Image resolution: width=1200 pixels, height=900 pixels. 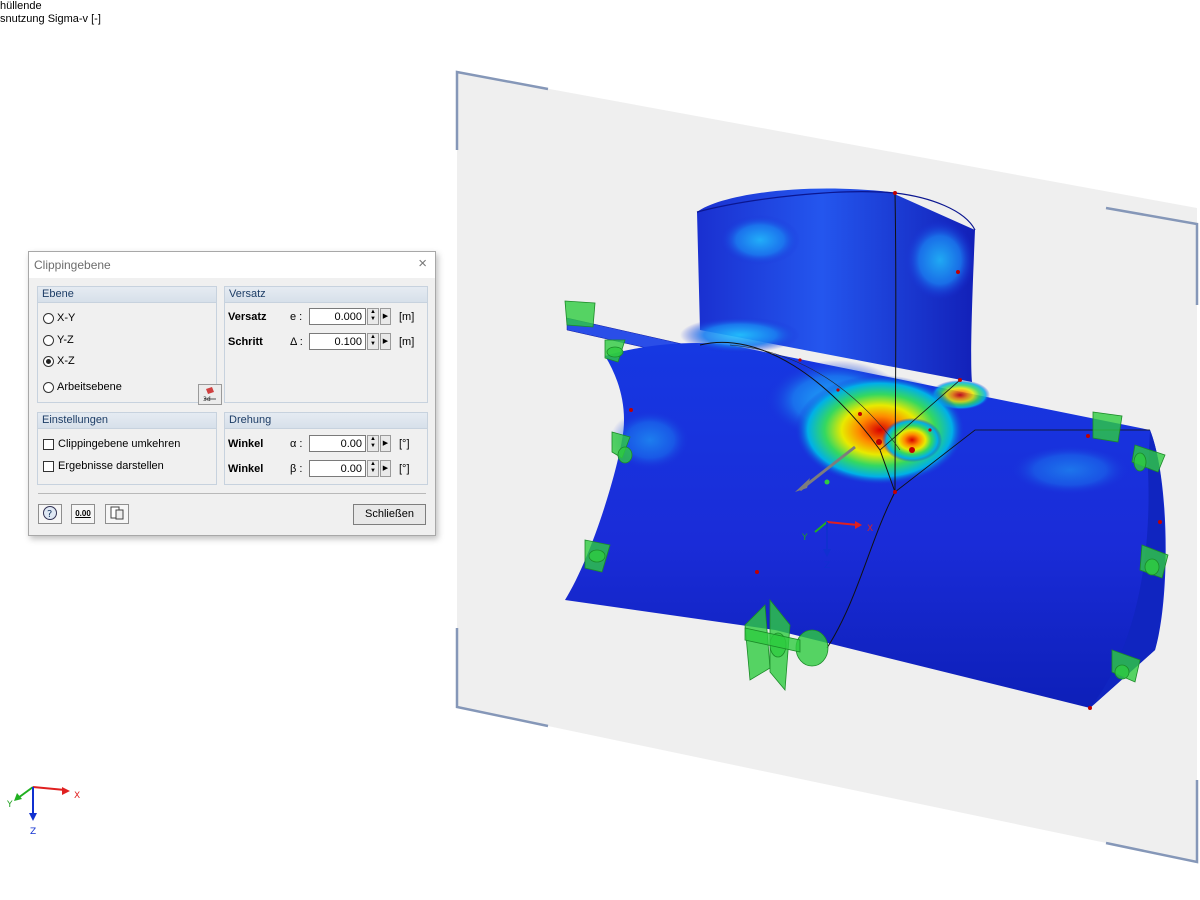 What do you see at coordinates (72, 265) in the screenshot?
I see `dialog-title: Clippingebene` at bounding box center [72, 265].